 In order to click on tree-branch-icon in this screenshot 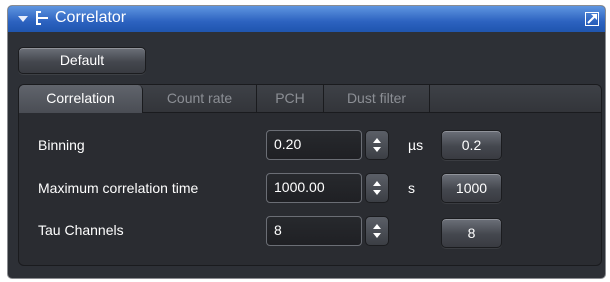, I will do `click(42, 20)`.